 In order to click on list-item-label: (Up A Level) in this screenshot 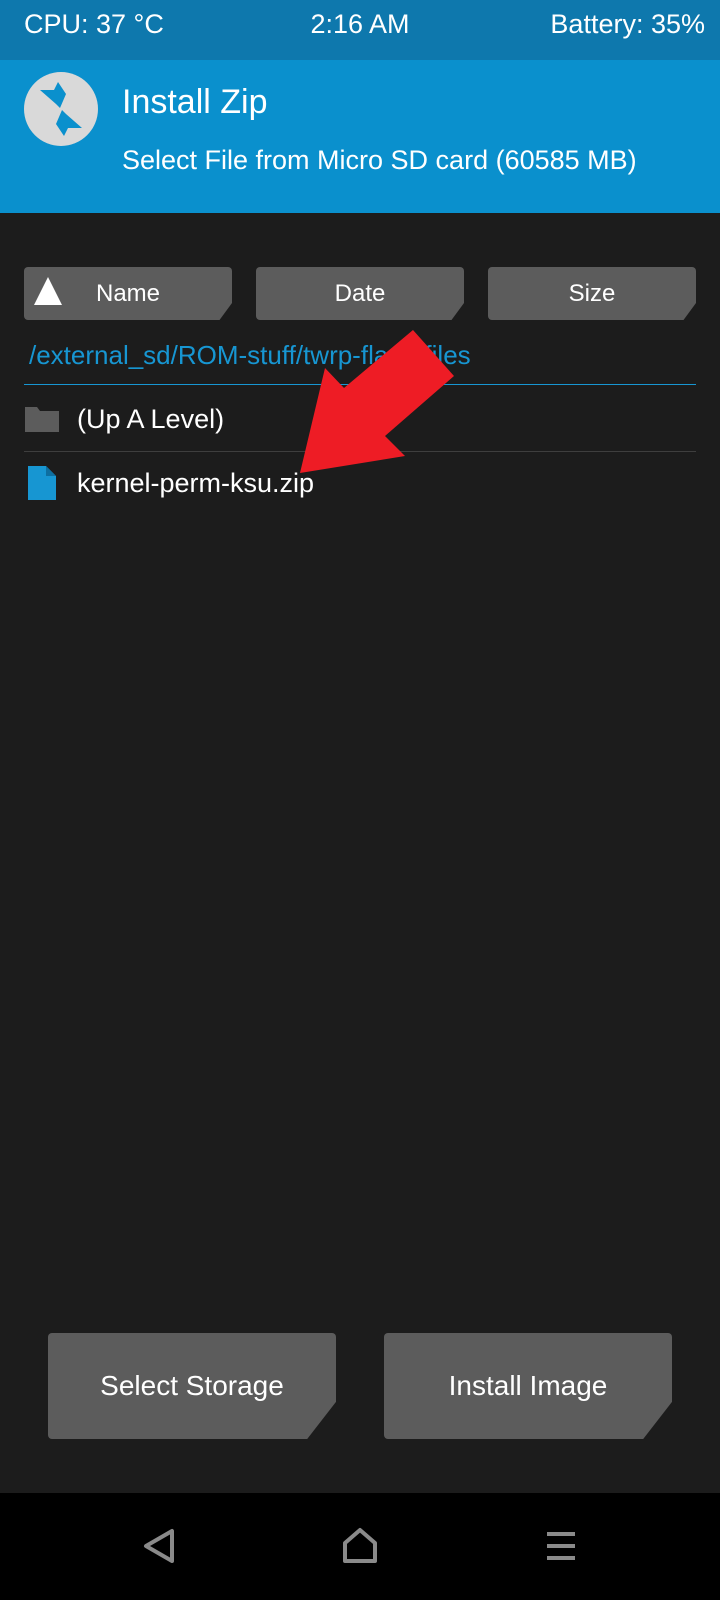, I will do `click(151, 419)`.